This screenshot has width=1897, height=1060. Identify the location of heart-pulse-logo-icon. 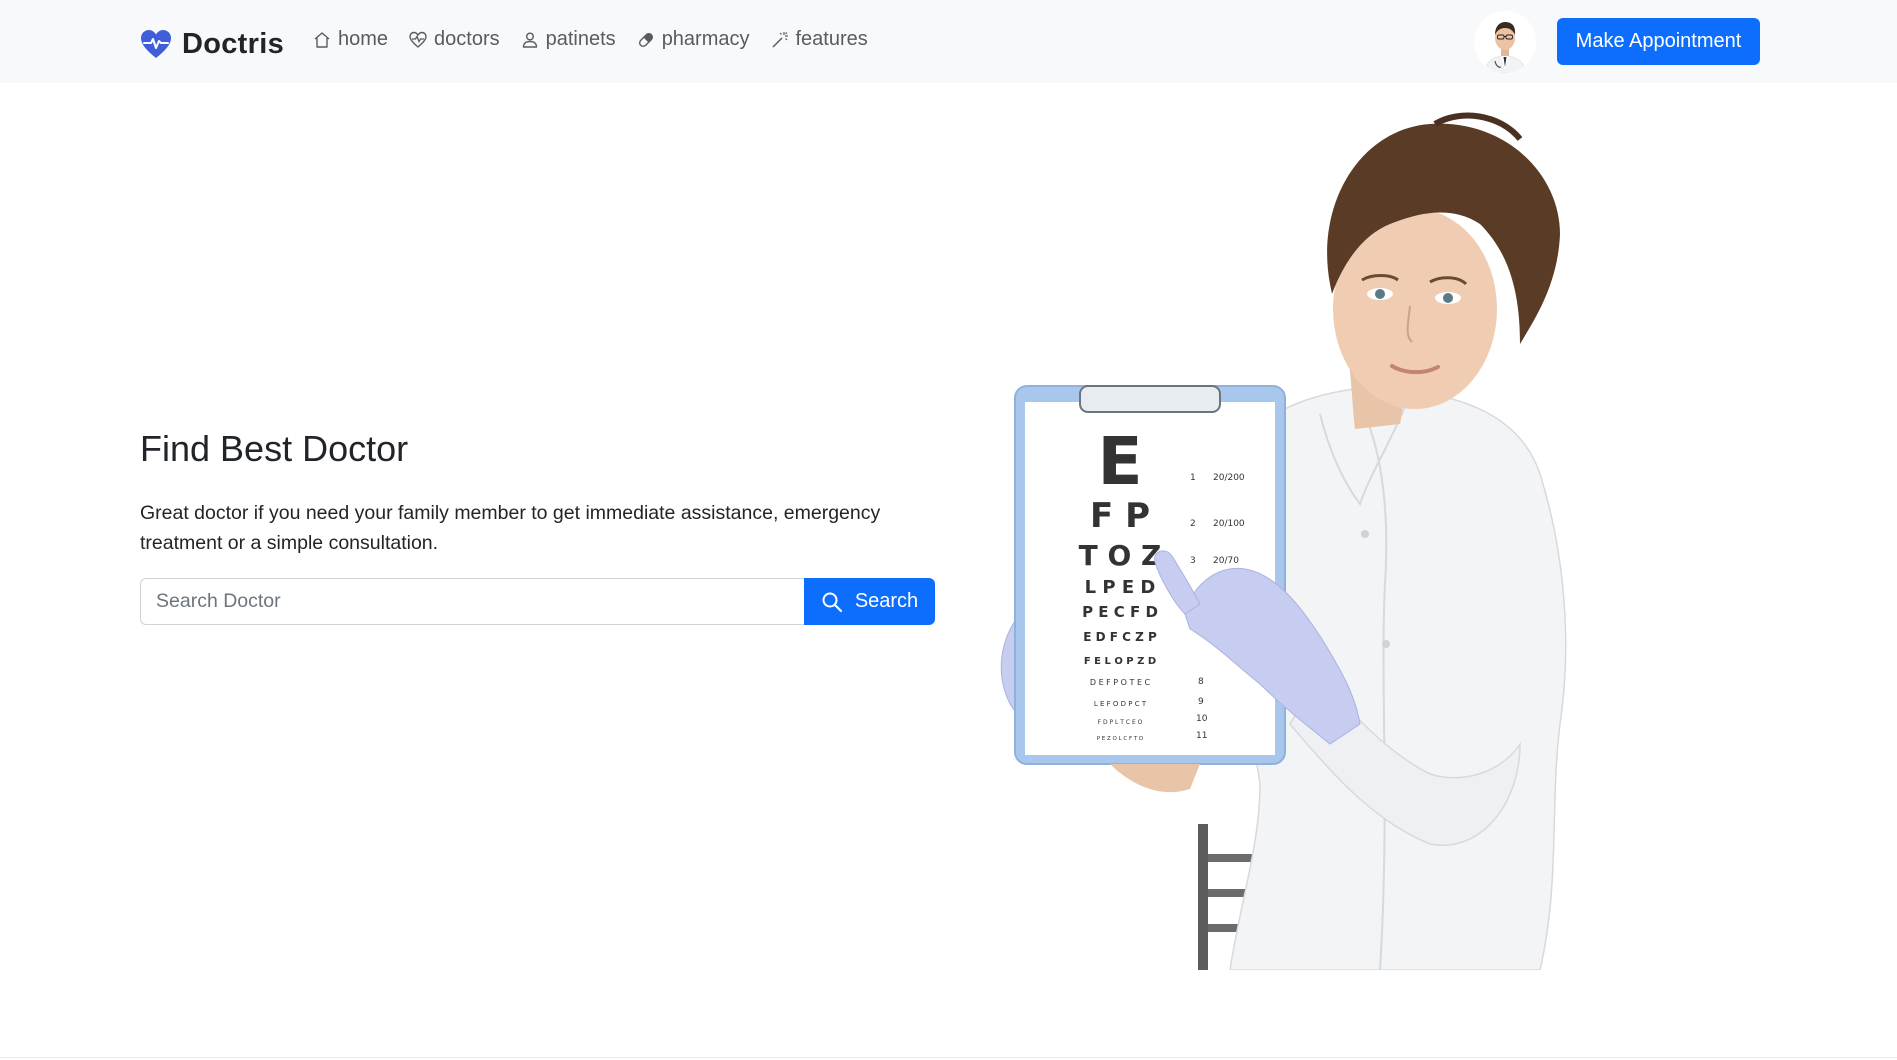
(156, 44).